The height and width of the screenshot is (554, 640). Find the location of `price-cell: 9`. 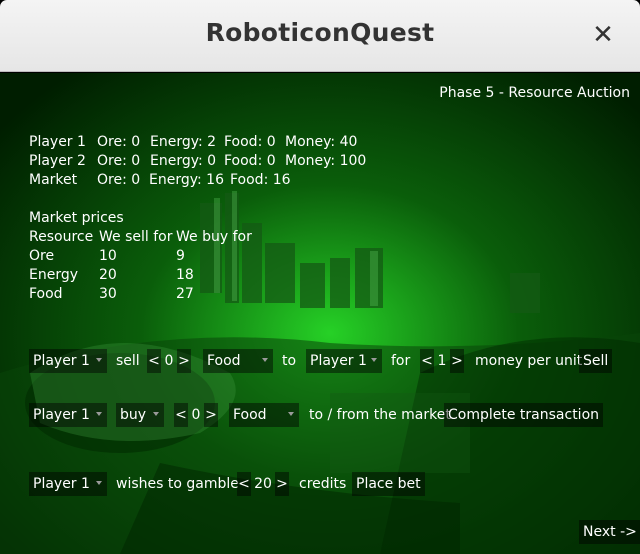

price-cell: 9 is located at coordinates (180, 256).